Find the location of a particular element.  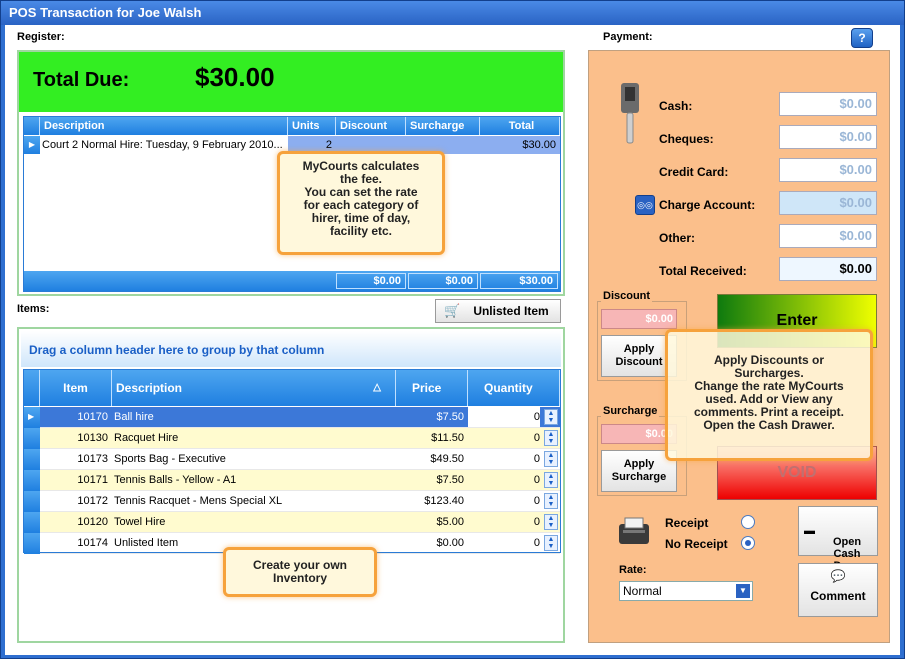

register-footer: $0.00 $0.00 $30.00 is located at coordinates (292, 281).